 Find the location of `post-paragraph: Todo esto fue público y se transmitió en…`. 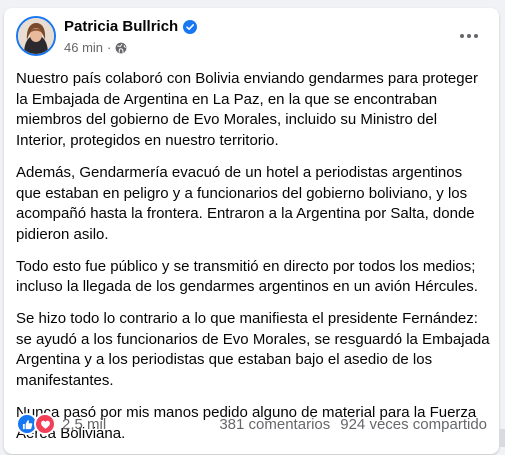

post-paragraph: Todo esto fue público y se transmitió en… is located at coordinates (253, 277).